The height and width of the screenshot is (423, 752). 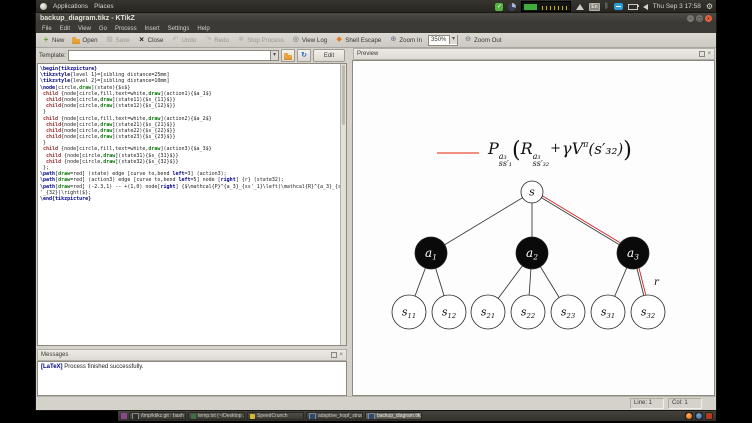 I want to click on menu-item-file: File, so click(x=47, y=29).